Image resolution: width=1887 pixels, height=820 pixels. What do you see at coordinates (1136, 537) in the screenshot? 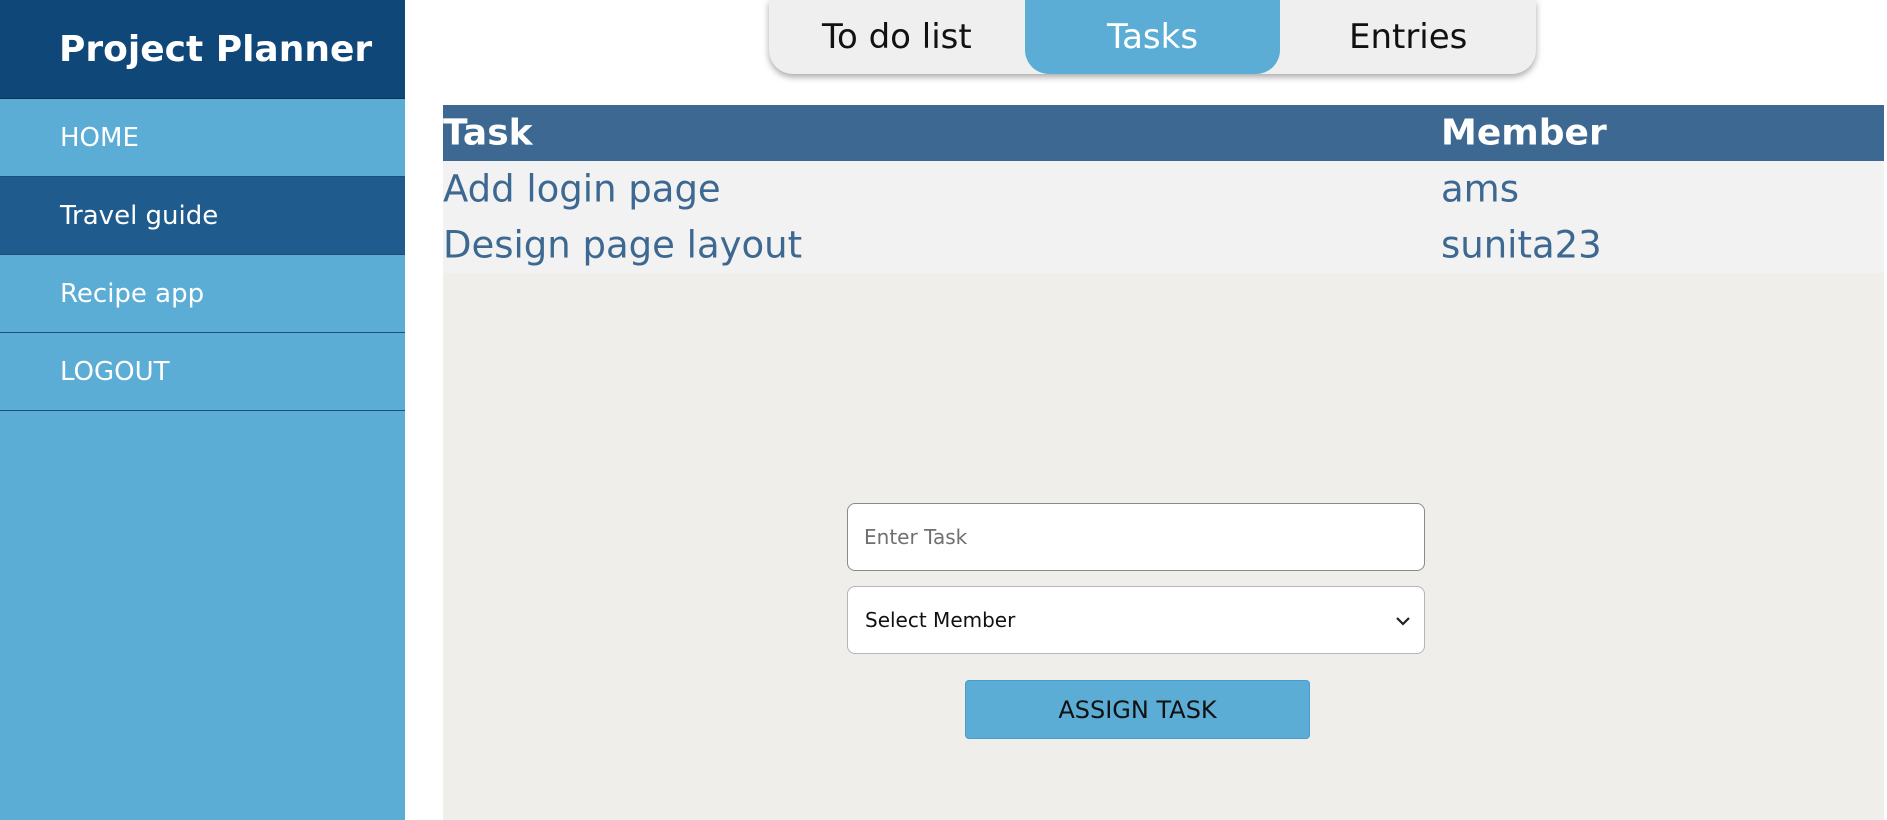
I see `task-input` at bounding box center [1136, 537].